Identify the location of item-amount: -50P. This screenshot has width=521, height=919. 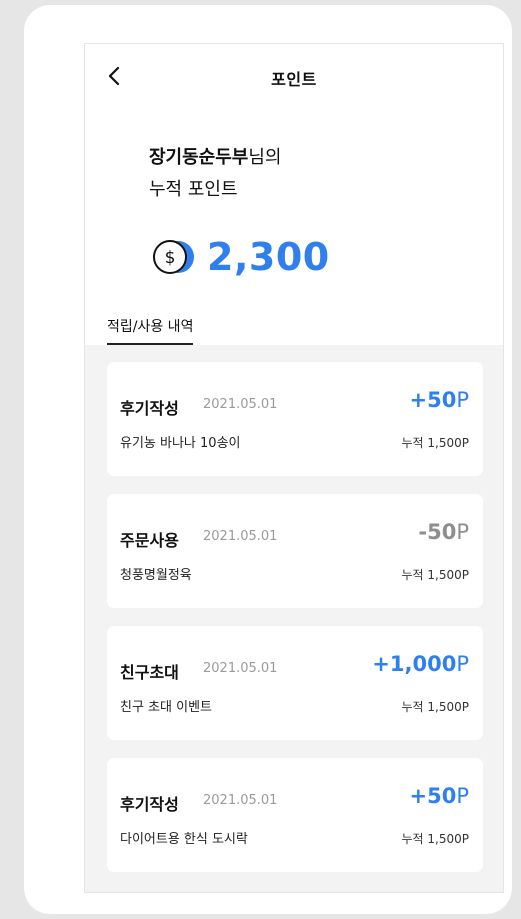
(443, 532).